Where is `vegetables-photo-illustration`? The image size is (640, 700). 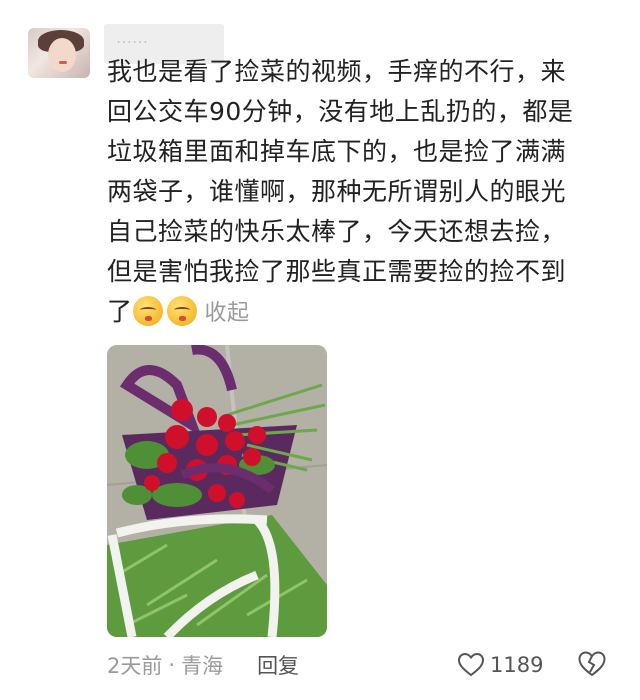 vegetables-photo-illustration is located at coordinates (217, 491).